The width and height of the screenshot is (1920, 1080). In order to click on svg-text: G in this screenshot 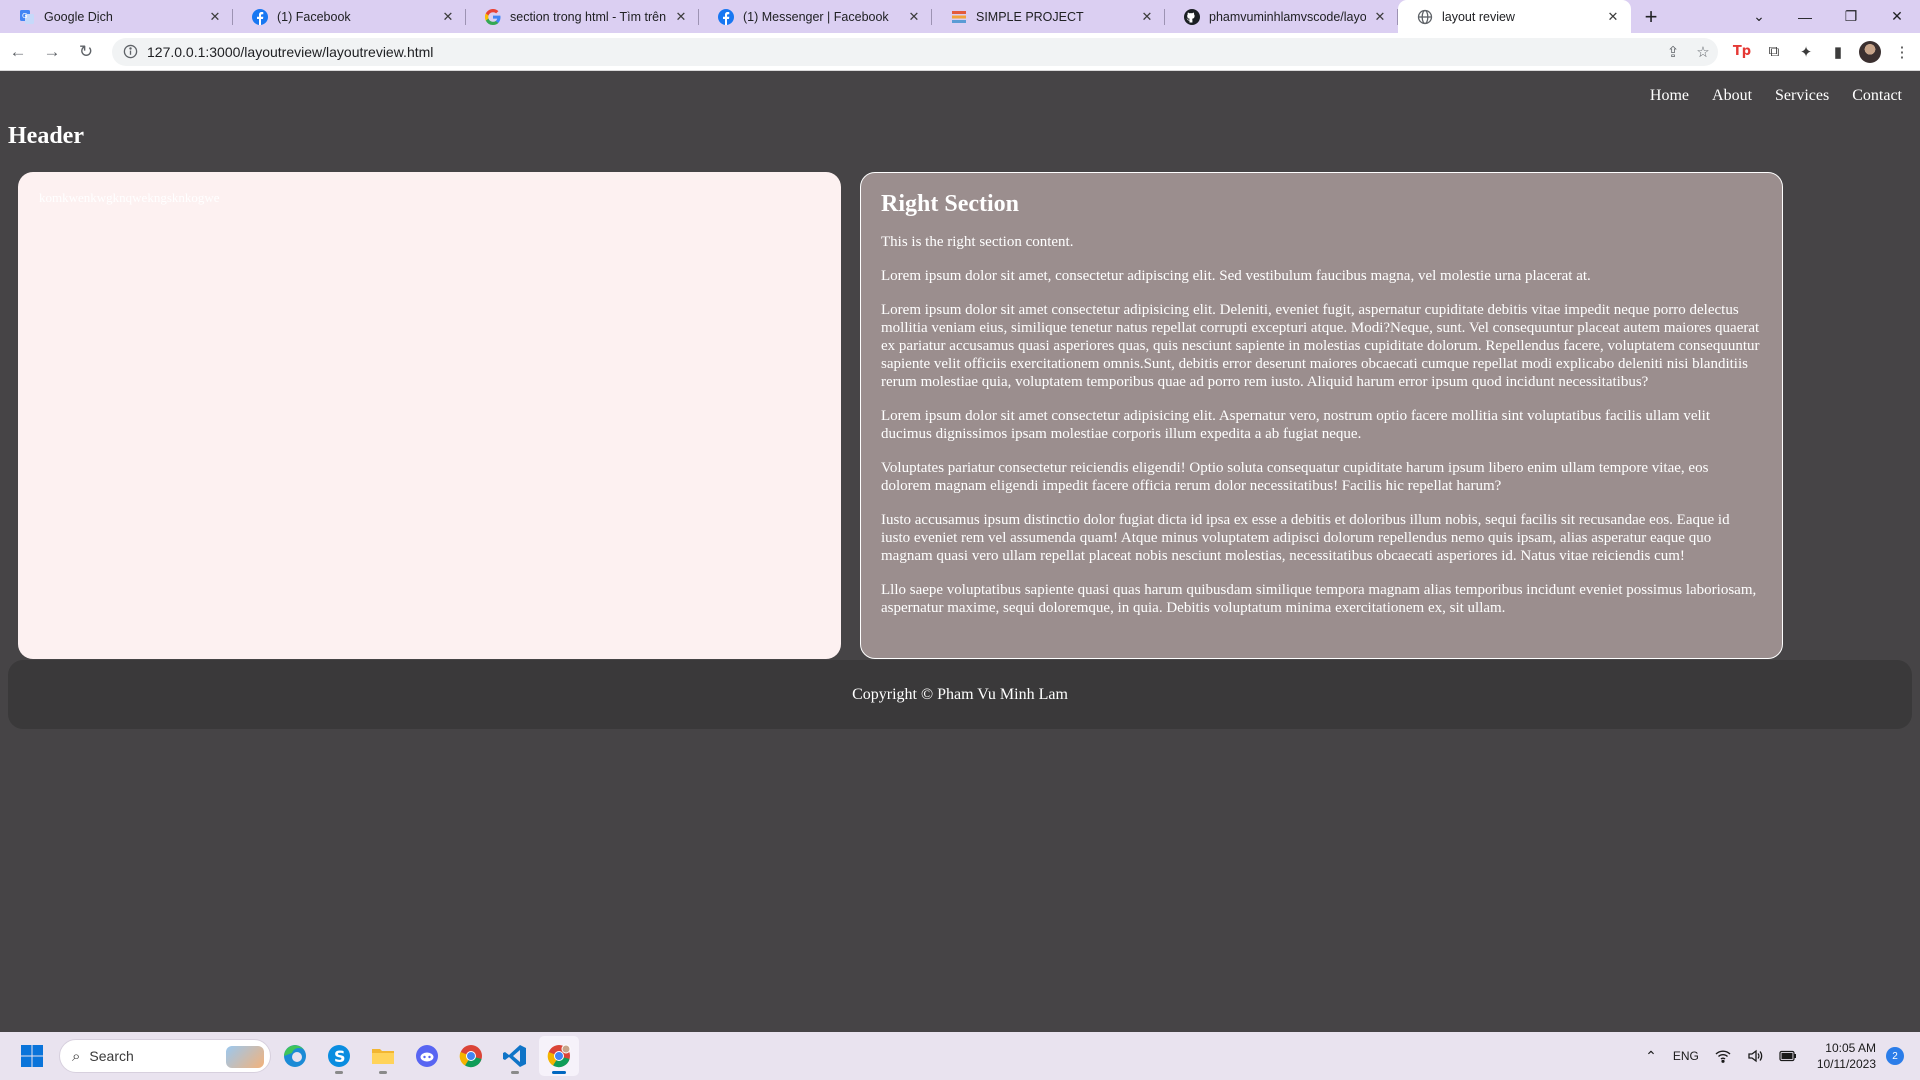, I will do `click(24, 16)`.